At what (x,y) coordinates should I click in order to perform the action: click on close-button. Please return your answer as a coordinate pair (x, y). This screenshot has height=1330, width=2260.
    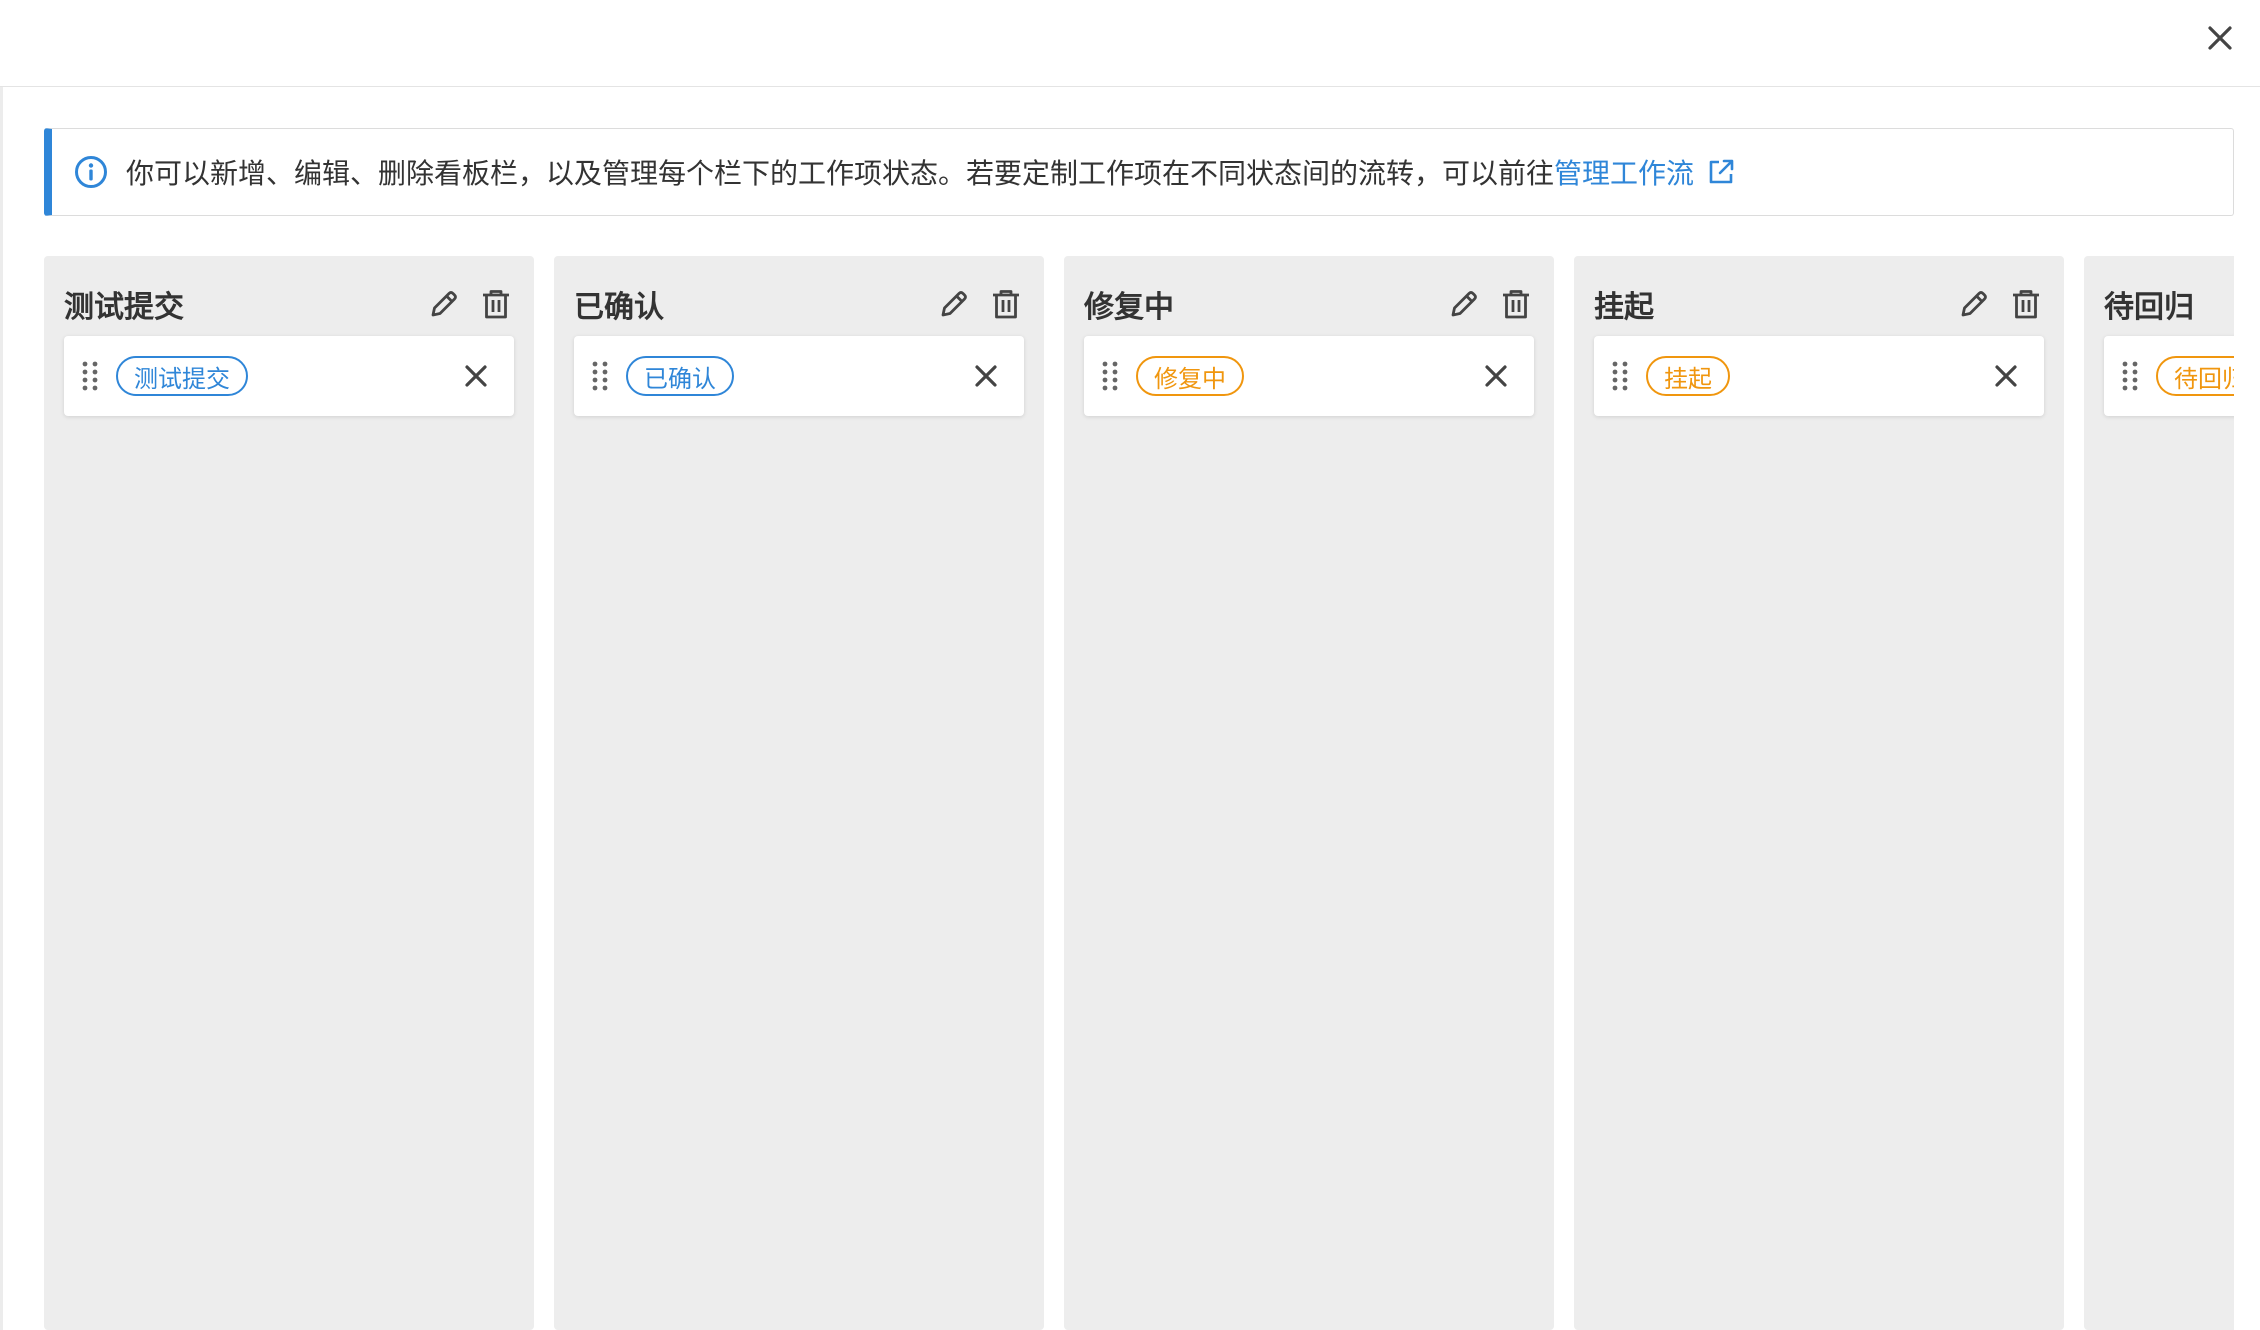
    Looking at the image, I should click on (2220, 38).